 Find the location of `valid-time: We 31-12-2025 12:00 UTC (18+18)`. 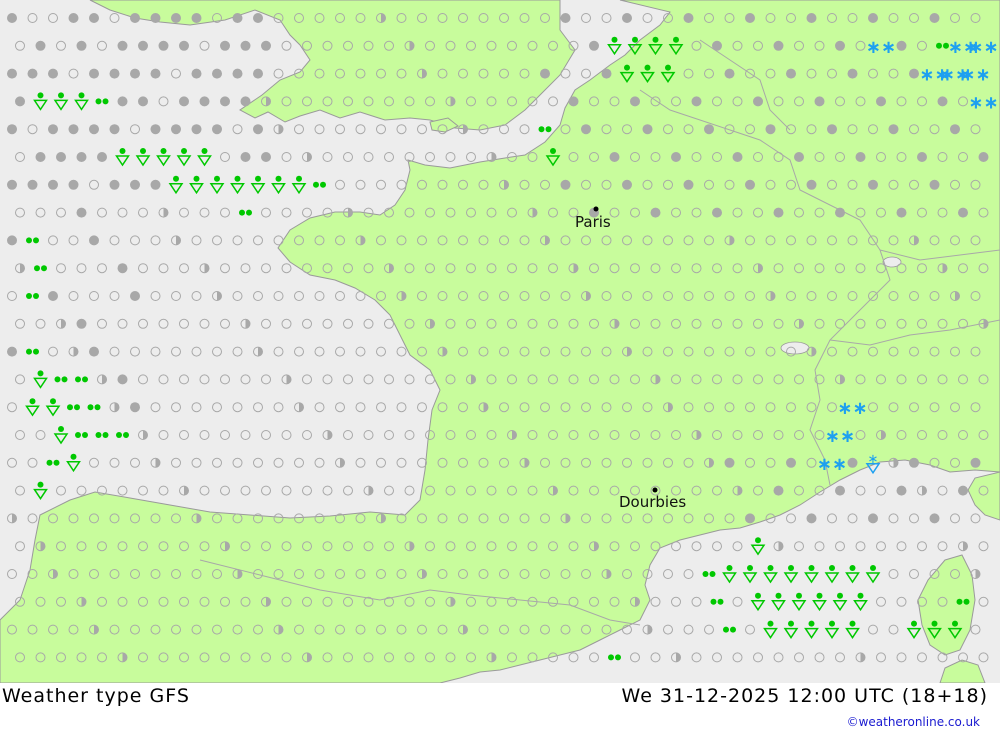

valid-time: We 31-12-2025 12:00 UTC (18+18) is located at coordinates (804, 696).